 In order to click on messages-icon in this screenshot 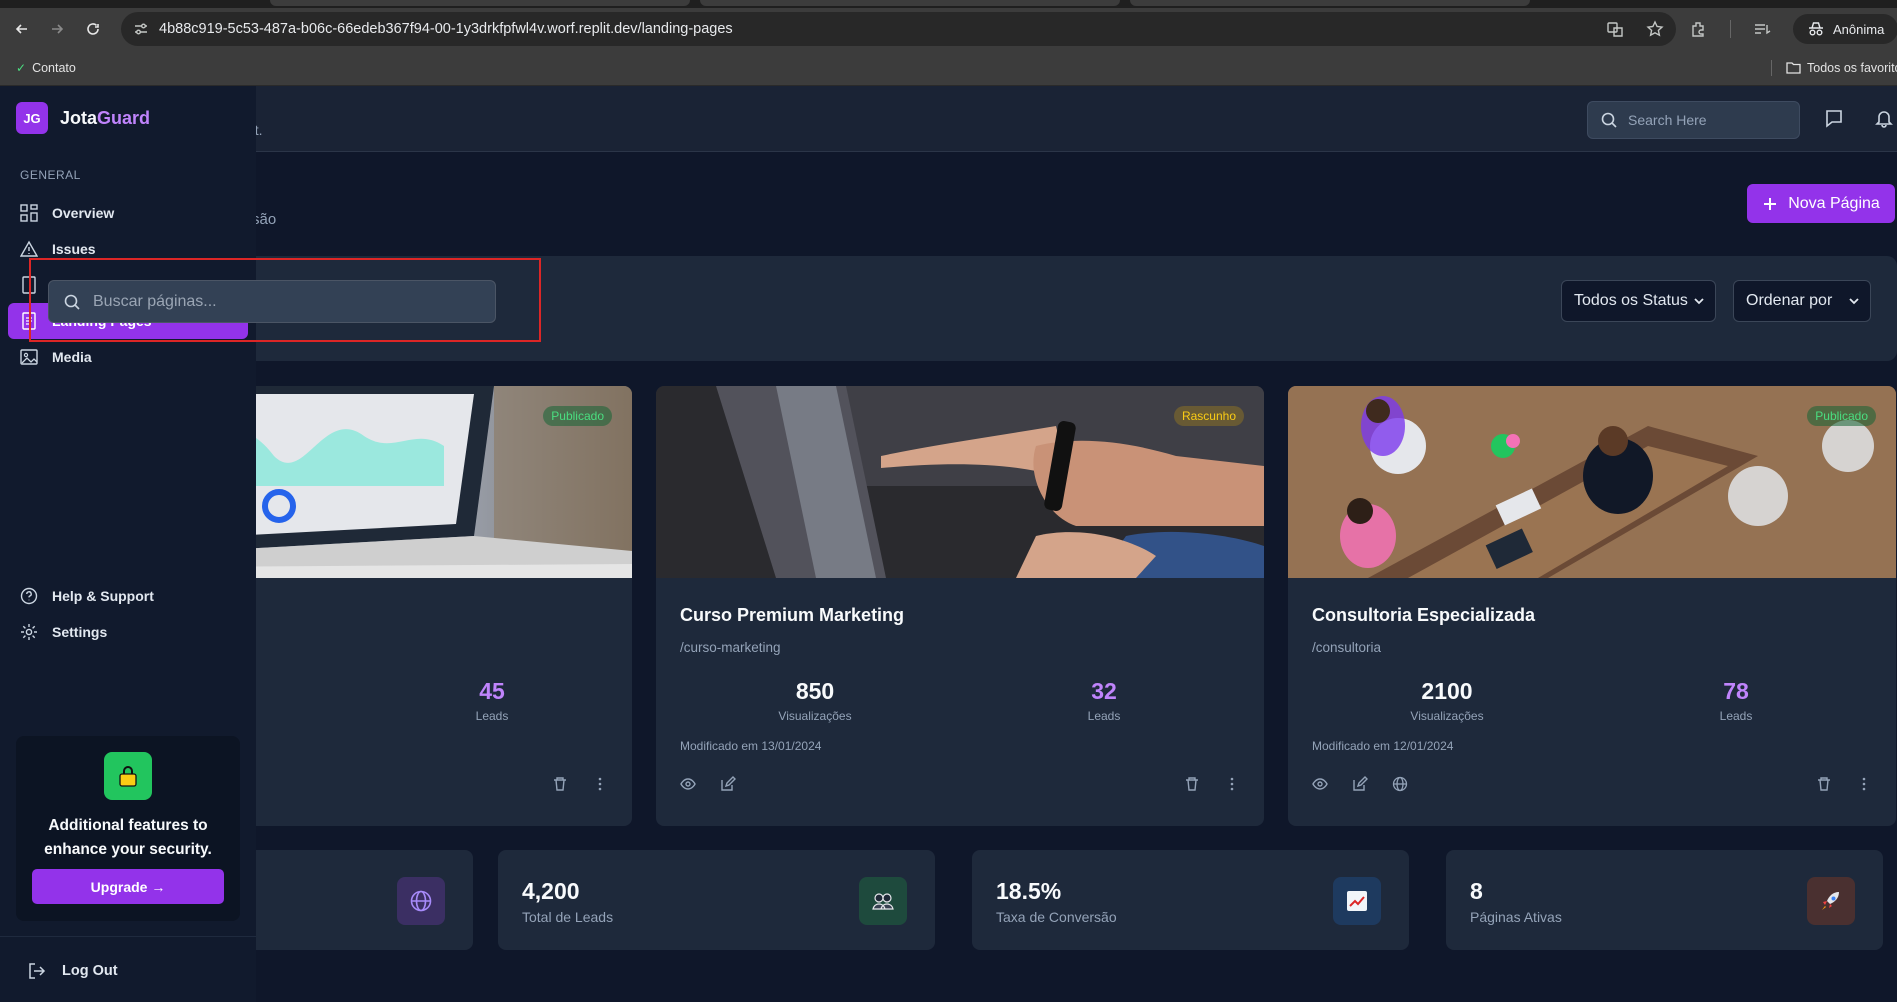, I will do `click(1834, 118)`.